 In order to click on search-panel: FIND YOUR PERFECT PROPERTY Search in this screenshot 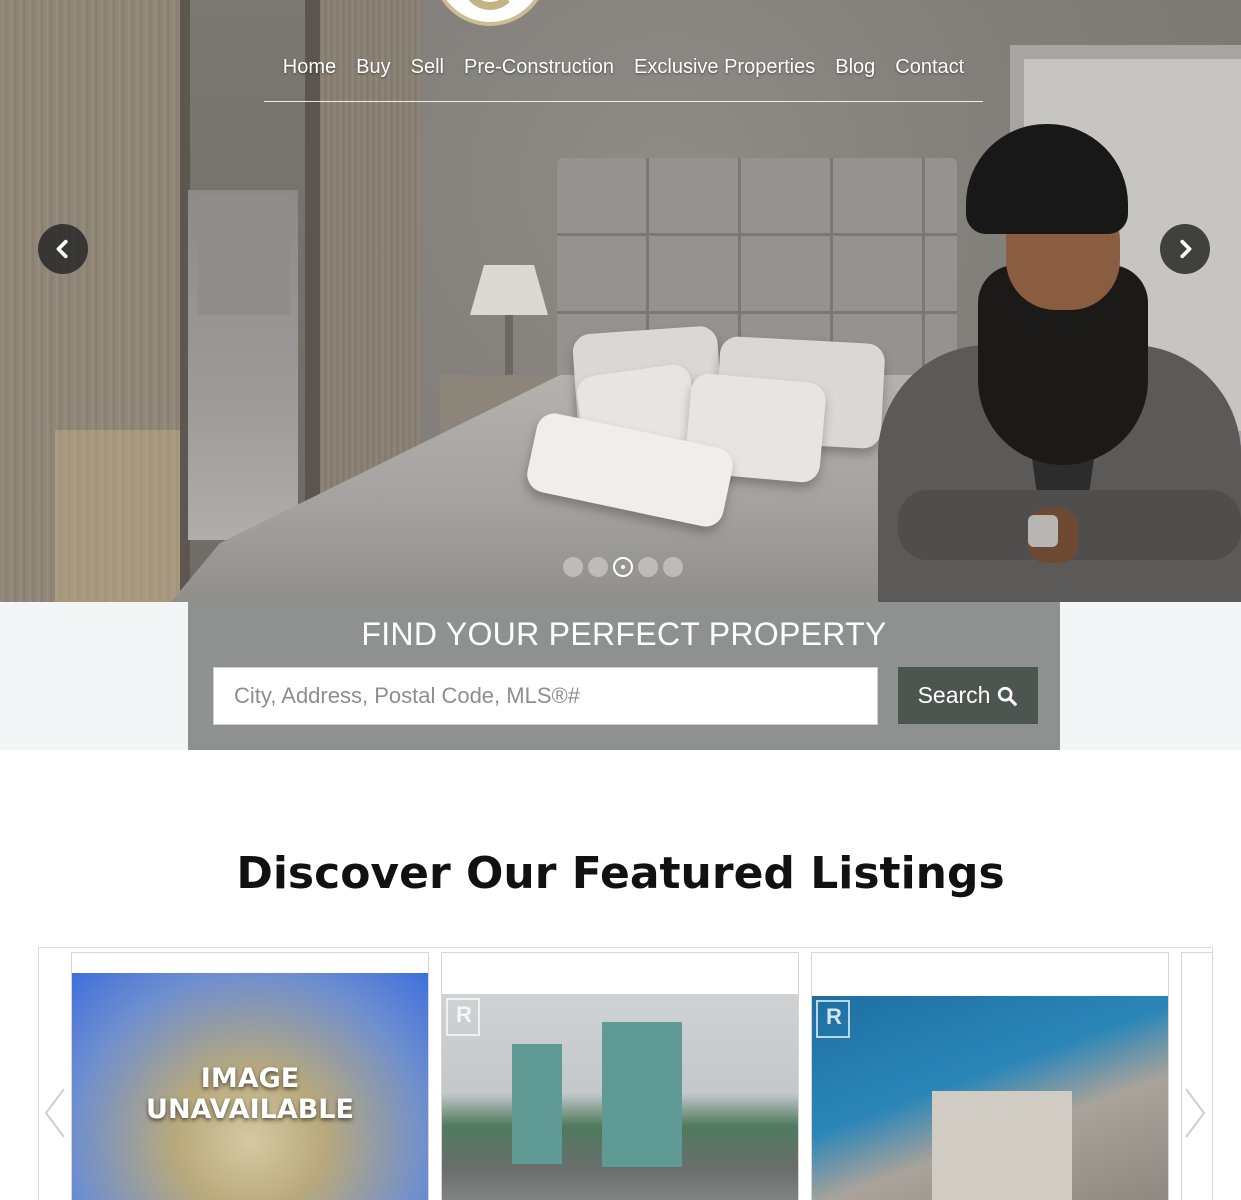, I will do `click(624, 676)`.